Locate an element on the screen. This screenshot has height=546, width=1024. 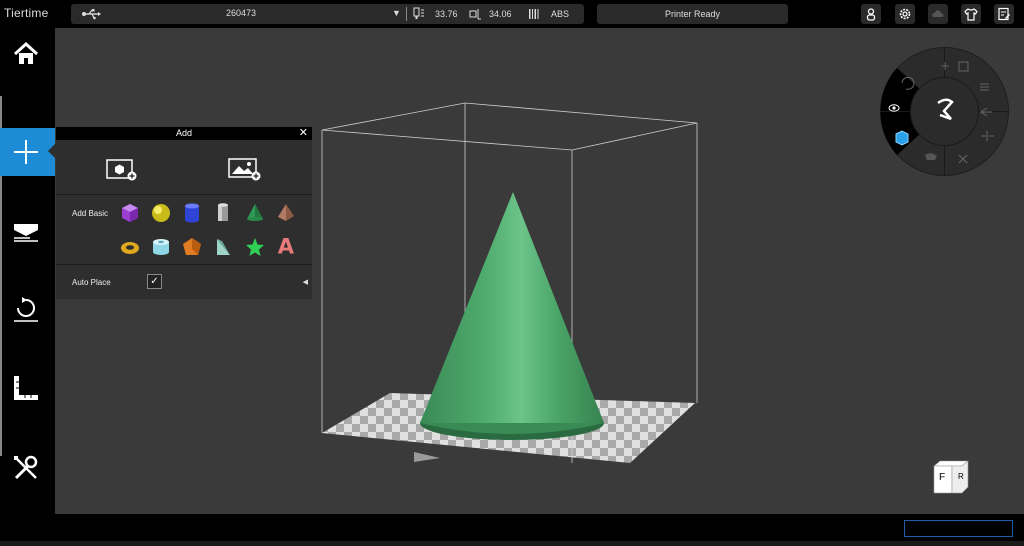
measure-button is located at coordinates (27, 388).